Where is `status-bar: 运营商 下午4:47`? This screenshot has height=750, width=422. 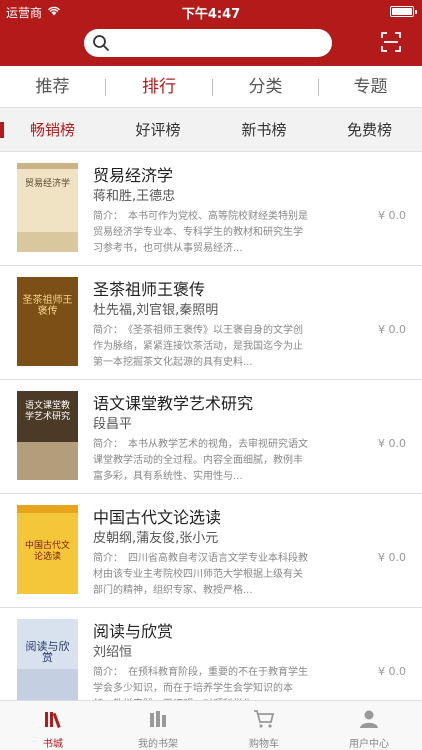
status-bar: 运营商 下午4:47 is located at coordinates (211, 11).